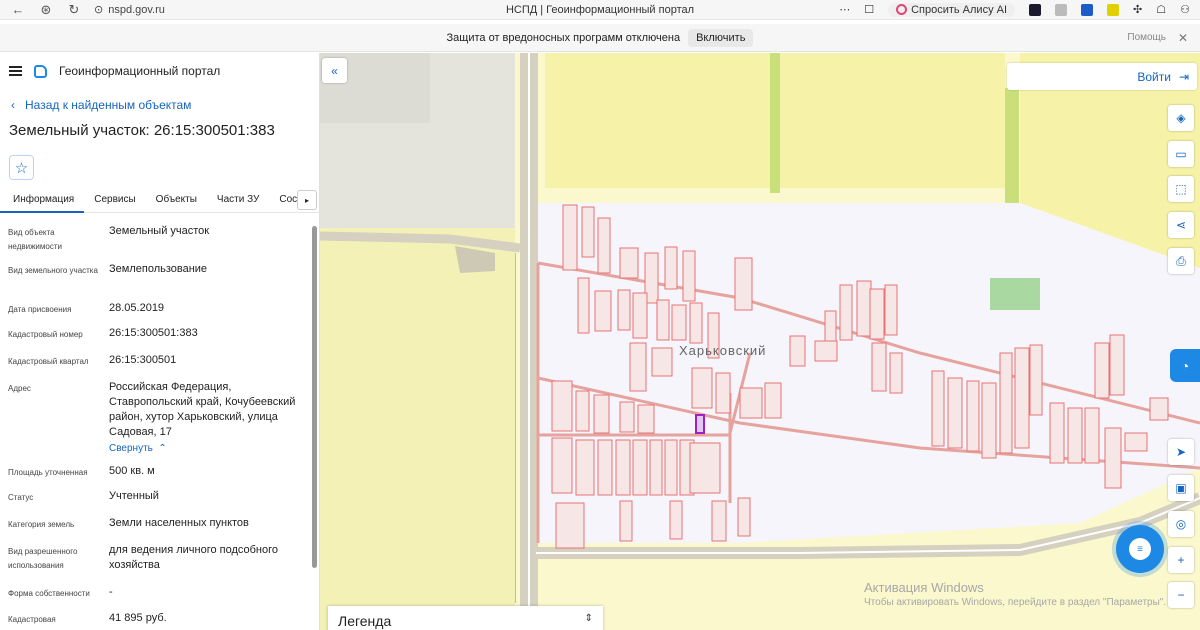 Image resolution: width=1200 pixels, height=630 pixels. I want to click on print-button: ⎙, so click(1181, 261).